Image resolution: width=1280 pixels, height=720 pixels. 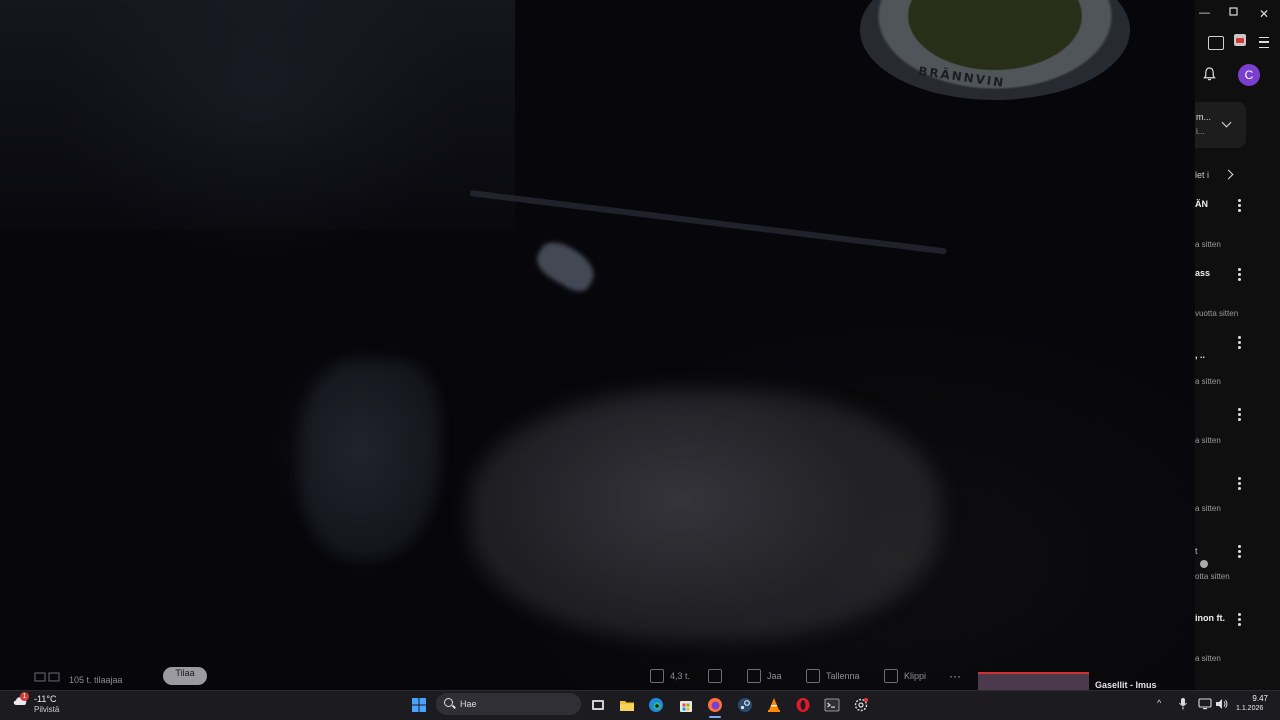 What do you see at coordinates (803, 705) in the screenshot?
I see `opera-icon` at bounding box center [803, 705].